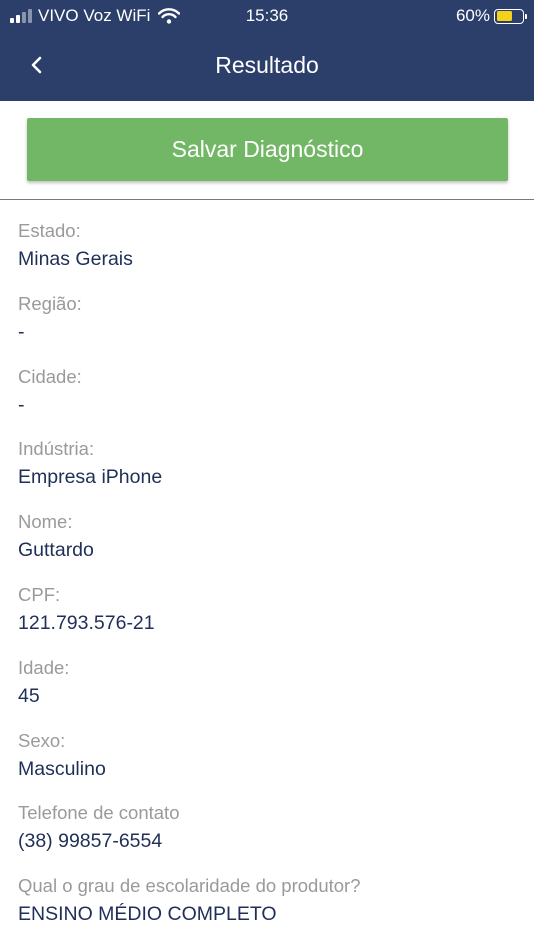 This screenshot has width=534, height=950. I want to click on field-value: Empresa iPhone, so click(90, 477).